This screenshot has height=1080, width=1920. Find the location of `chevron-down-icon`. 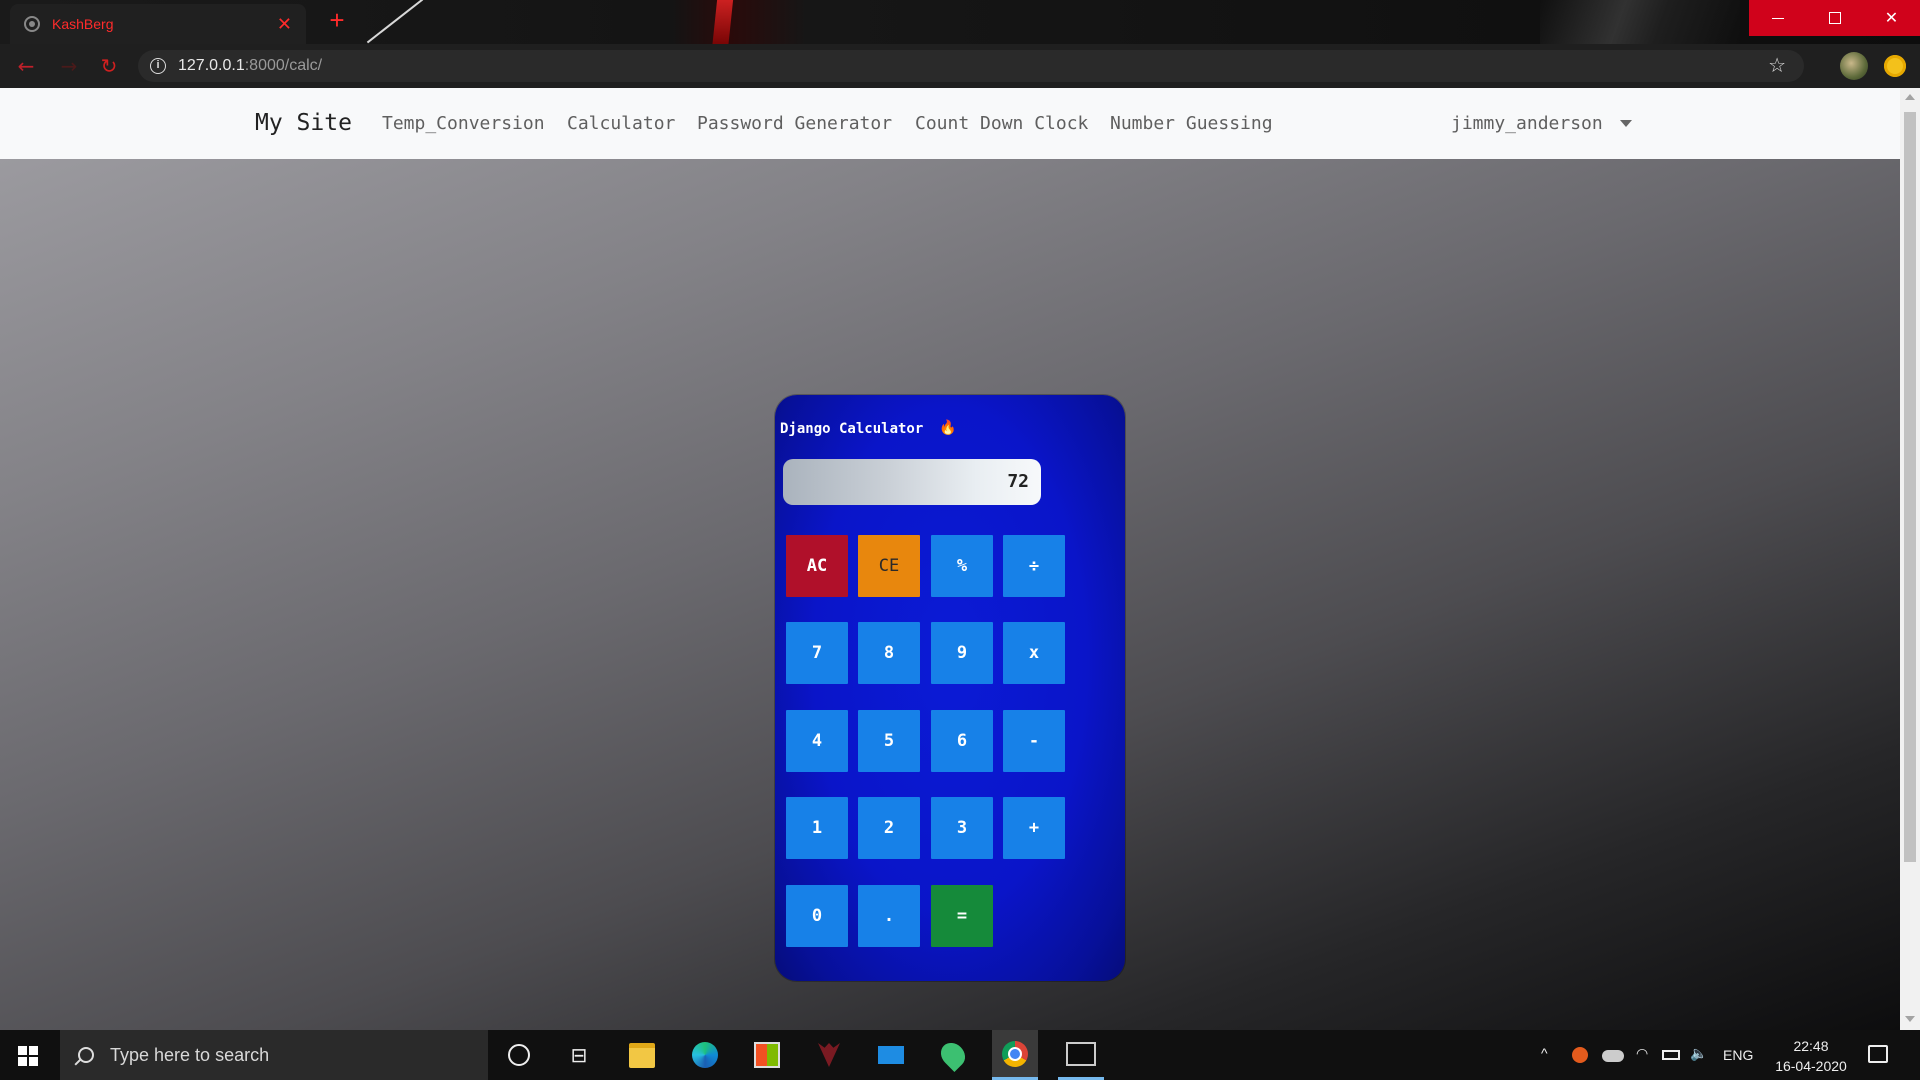

chevron-down-icon is located at coordinates (1626, 123).